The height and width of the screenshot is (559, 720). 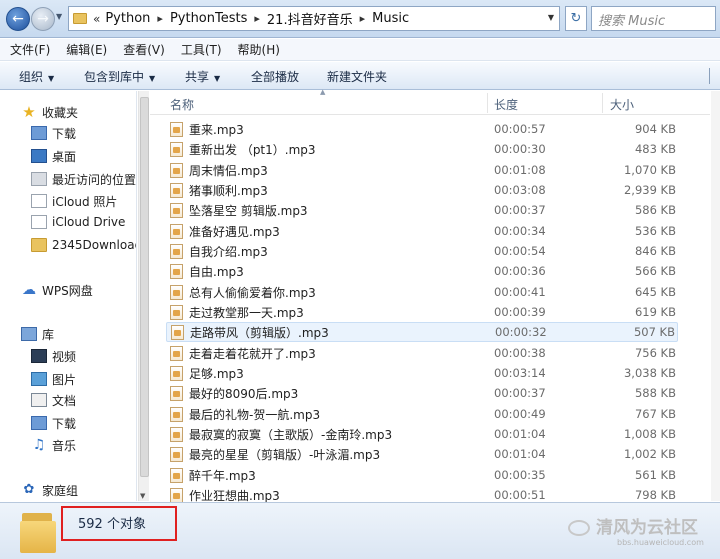 I want to click on file-length: 00:00:57, so click(x=520, y=129).